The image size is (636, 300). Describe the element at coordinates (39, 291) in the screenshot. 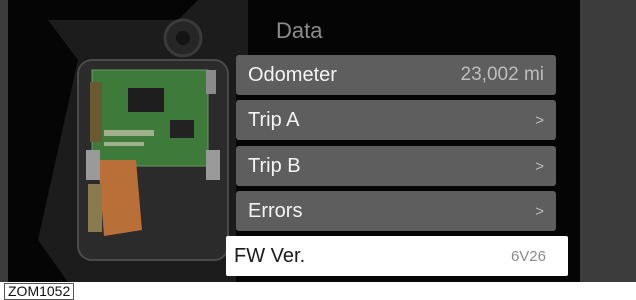

I see `figure-reference-code: ZOM1052` at that location.